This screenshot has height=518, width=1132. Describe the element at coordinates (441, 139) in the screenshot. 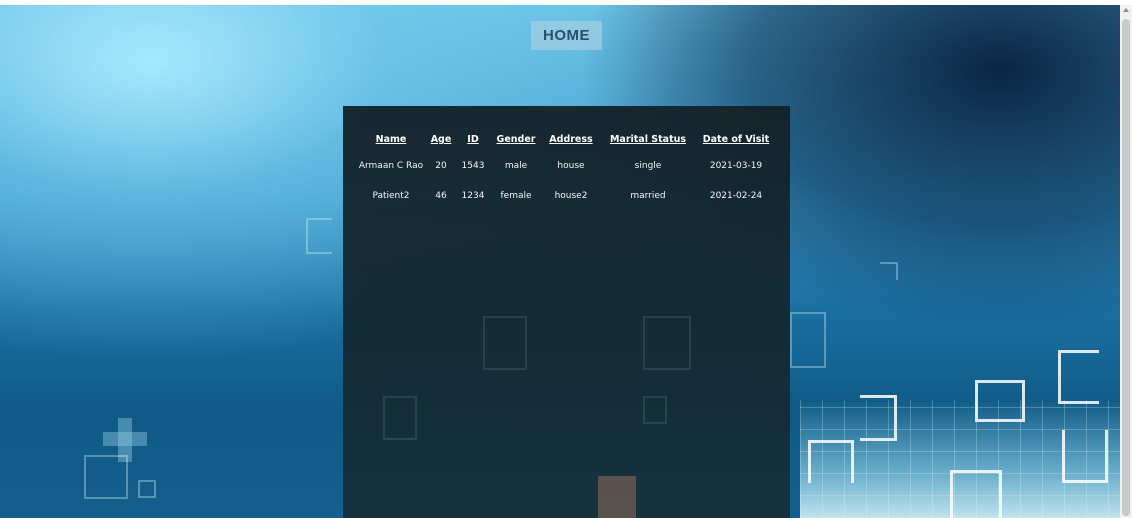

I see `header-age: Age` at that location.